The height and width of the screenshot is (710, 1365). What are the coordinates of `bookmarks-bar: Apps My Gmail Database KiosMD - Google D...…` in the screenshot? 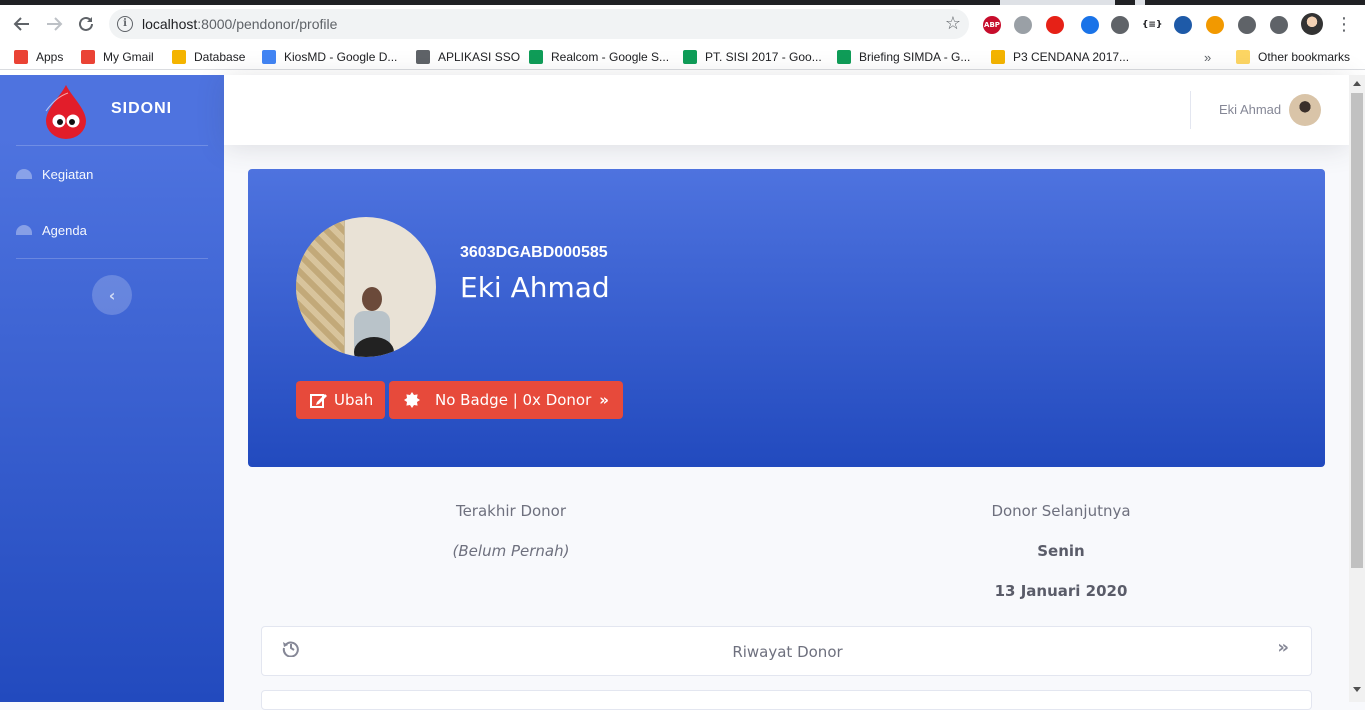 It's located at (682, 56).